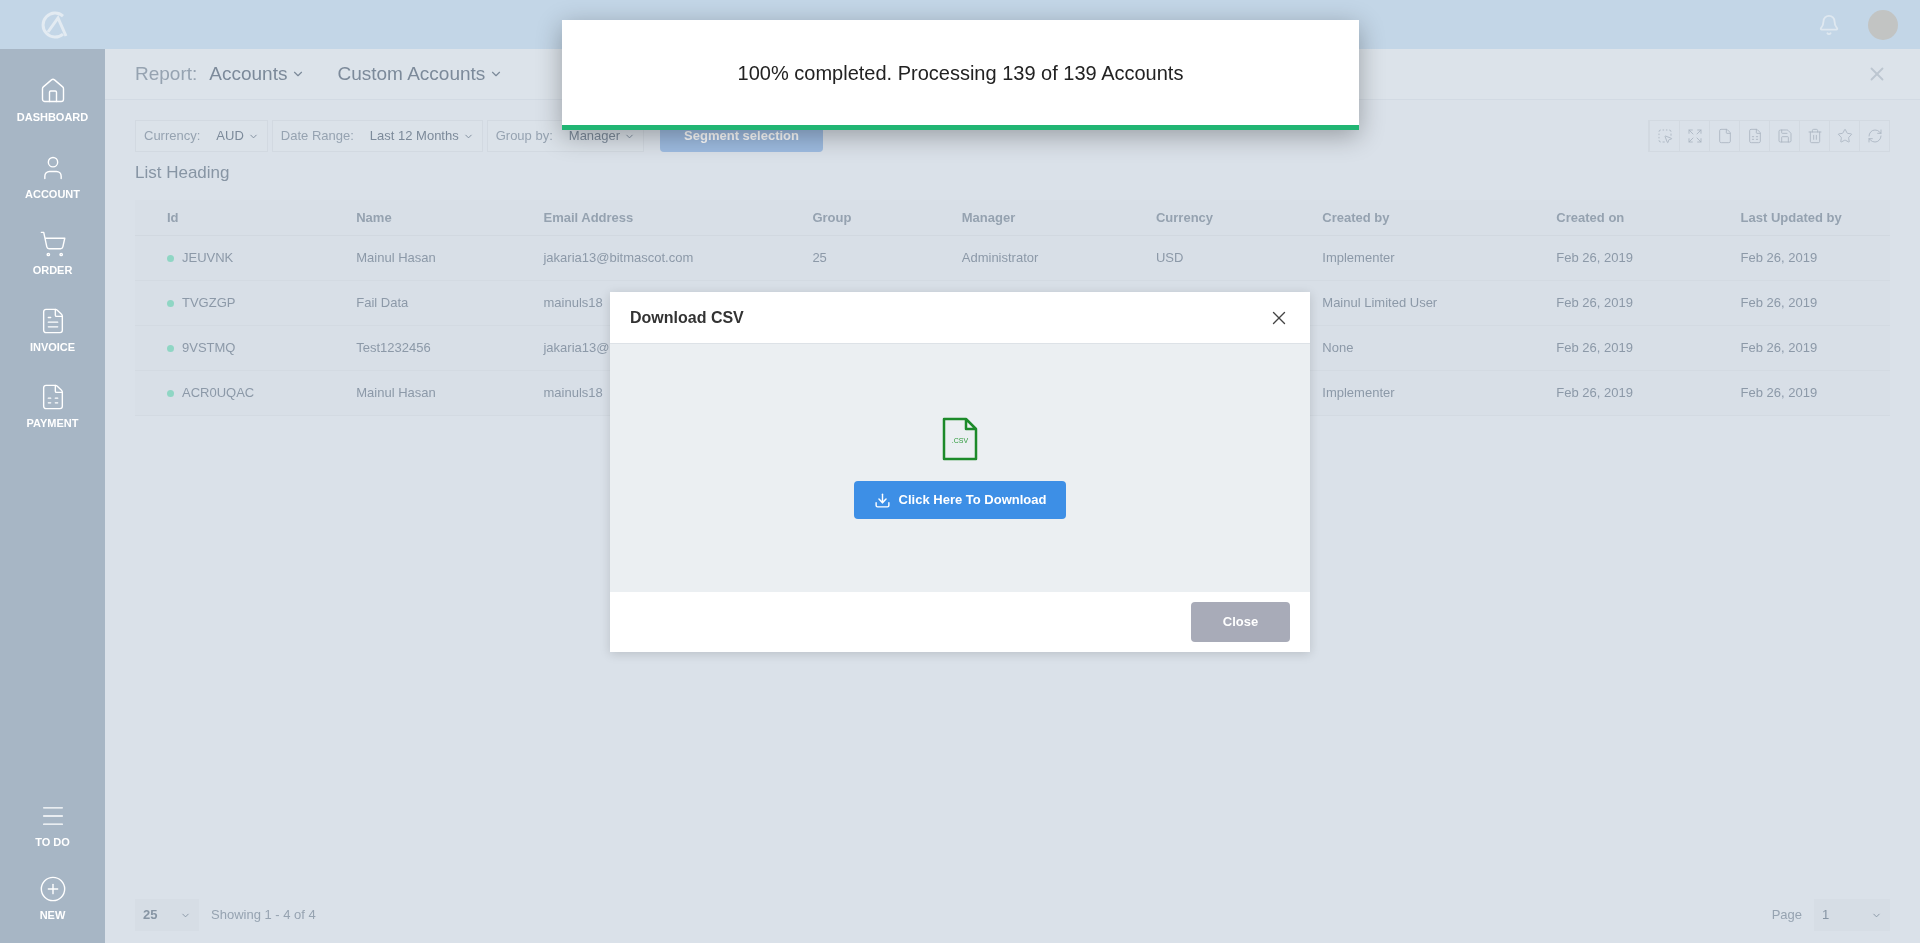  I want to click on report-dropdown: Accounts, so click(257, 74).